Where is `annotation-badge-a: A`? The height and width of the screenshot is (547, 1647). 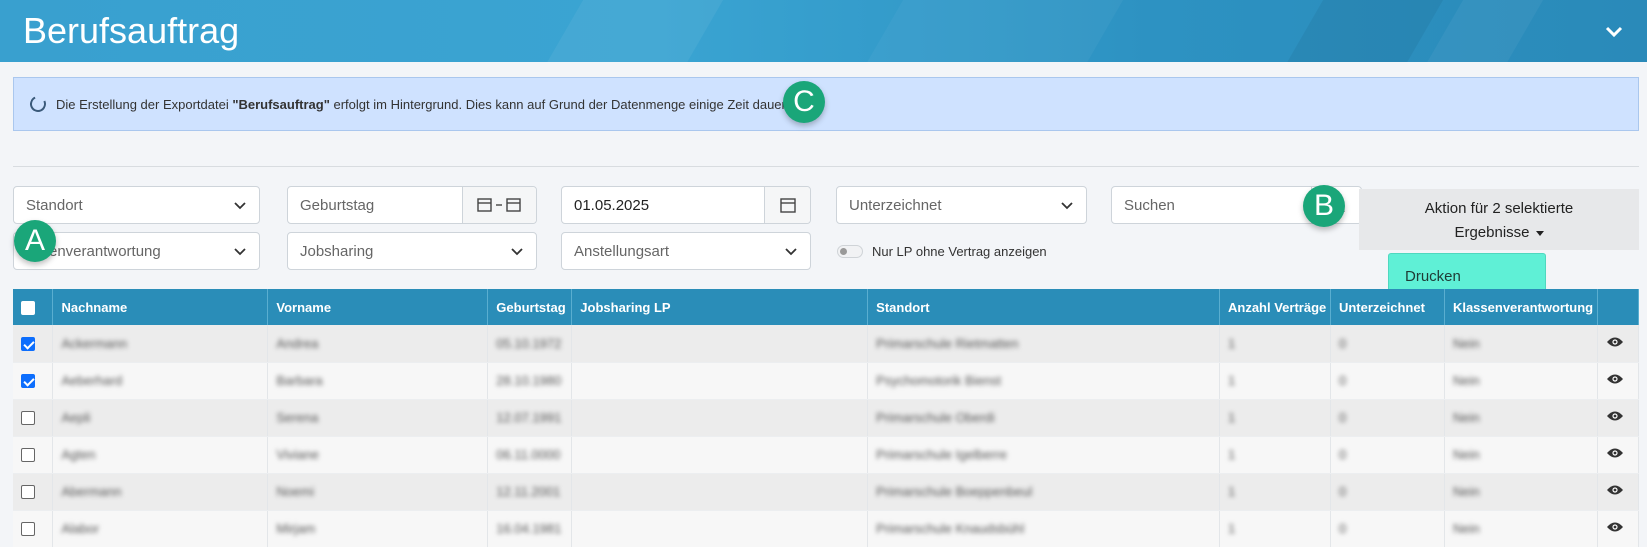 annotation-badge-a: A is located at coordinates (35, 241).